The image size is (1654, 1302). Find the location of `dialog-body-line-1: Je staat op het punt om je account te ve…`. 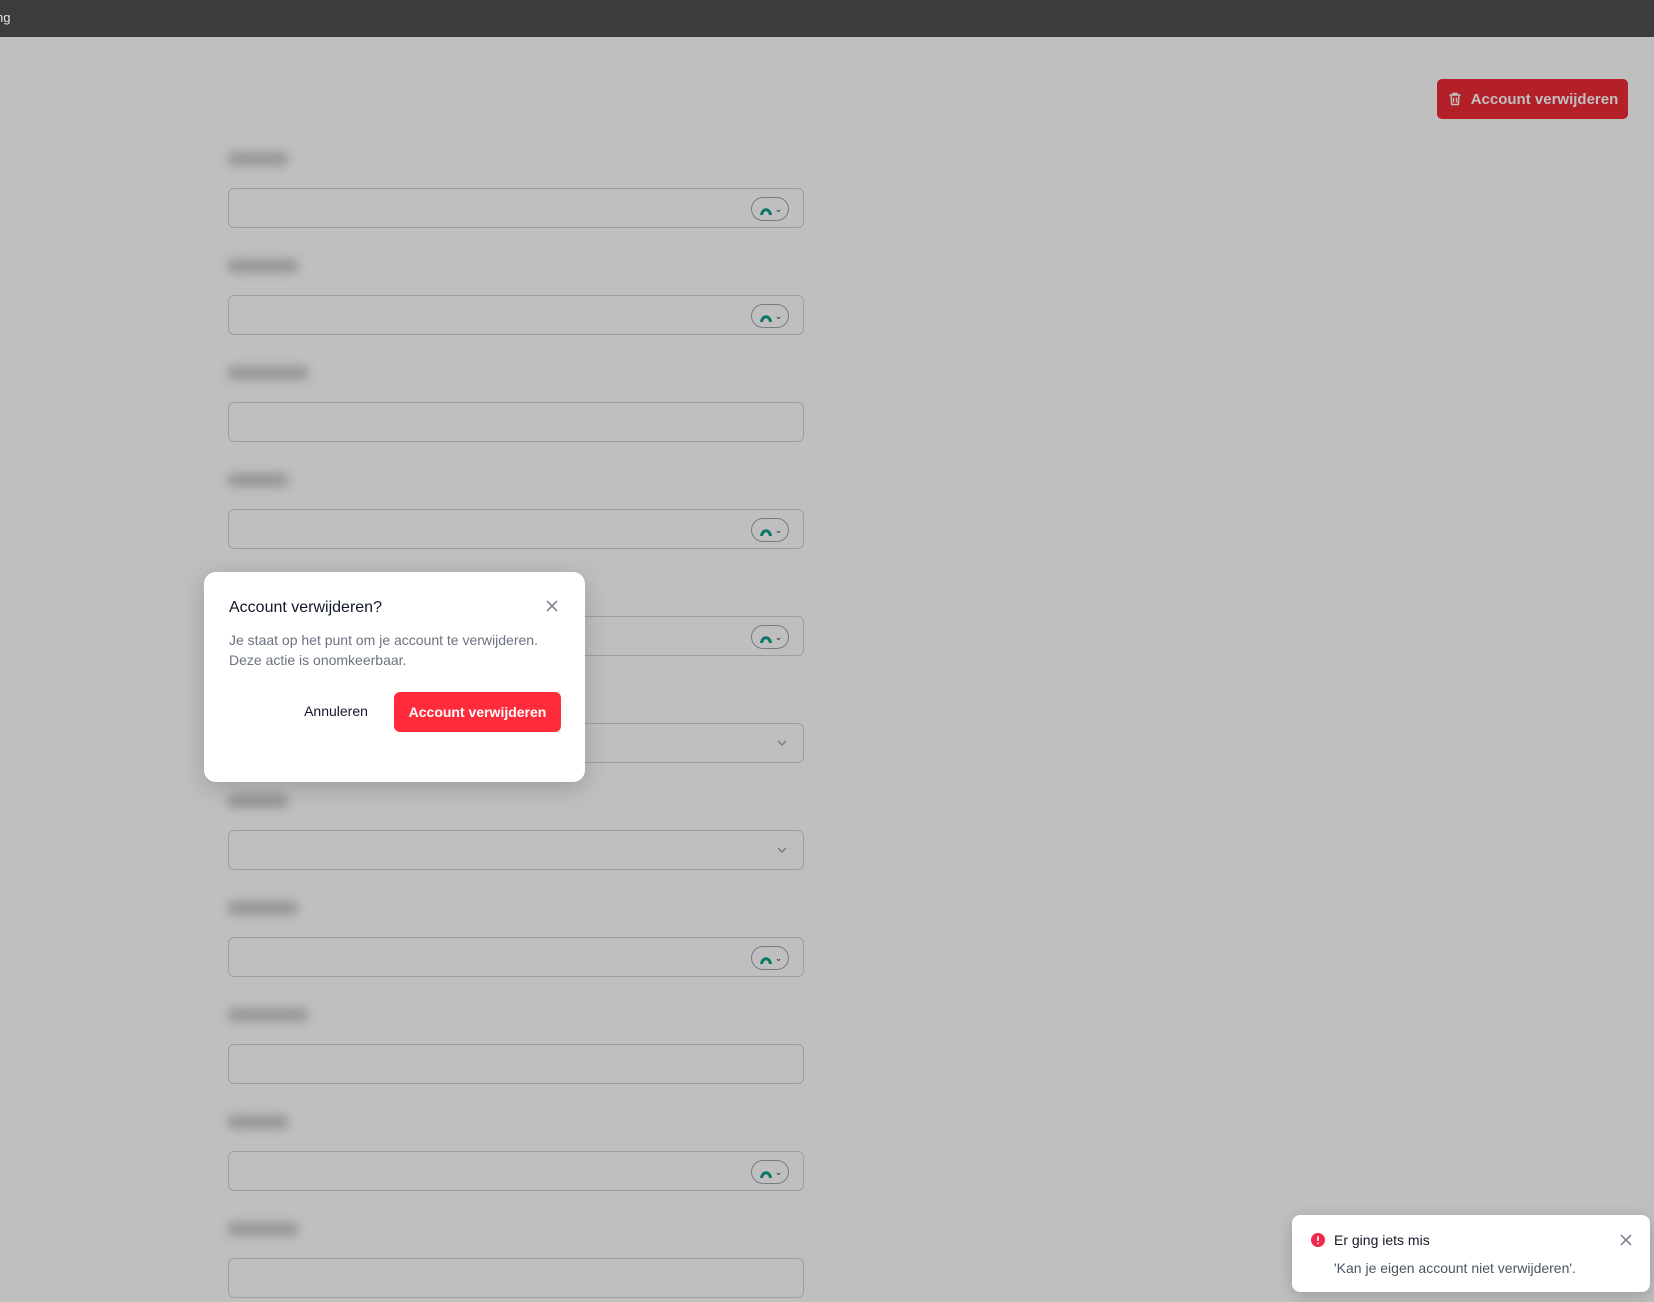

dialog-body-line-1: Je staat op het punt om je account te ve… is located at coordinates (383, 640).